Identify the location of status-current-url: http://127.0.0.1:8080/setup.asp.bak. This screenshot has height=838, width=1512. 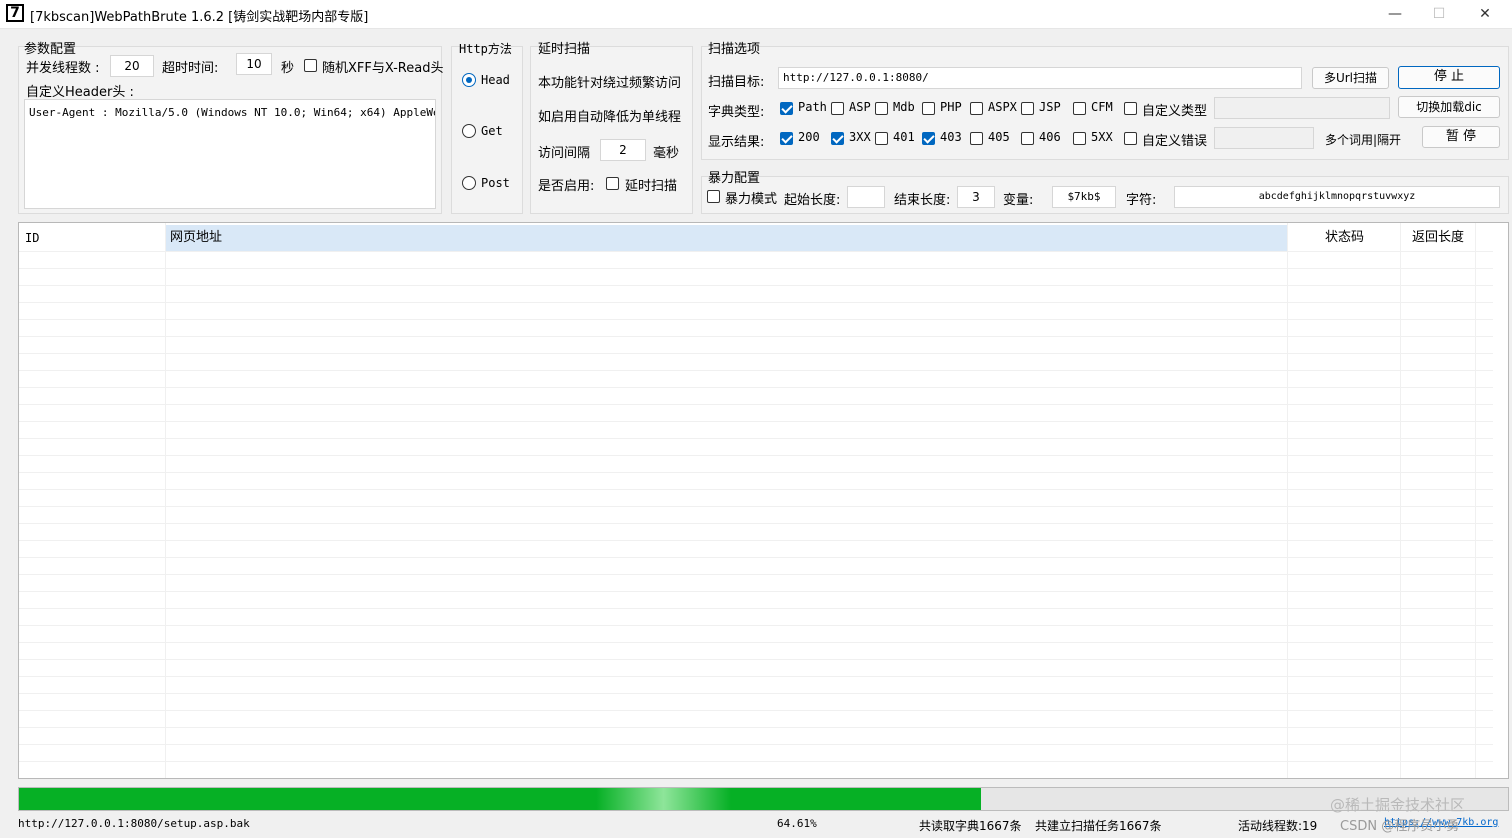
(134, 823).